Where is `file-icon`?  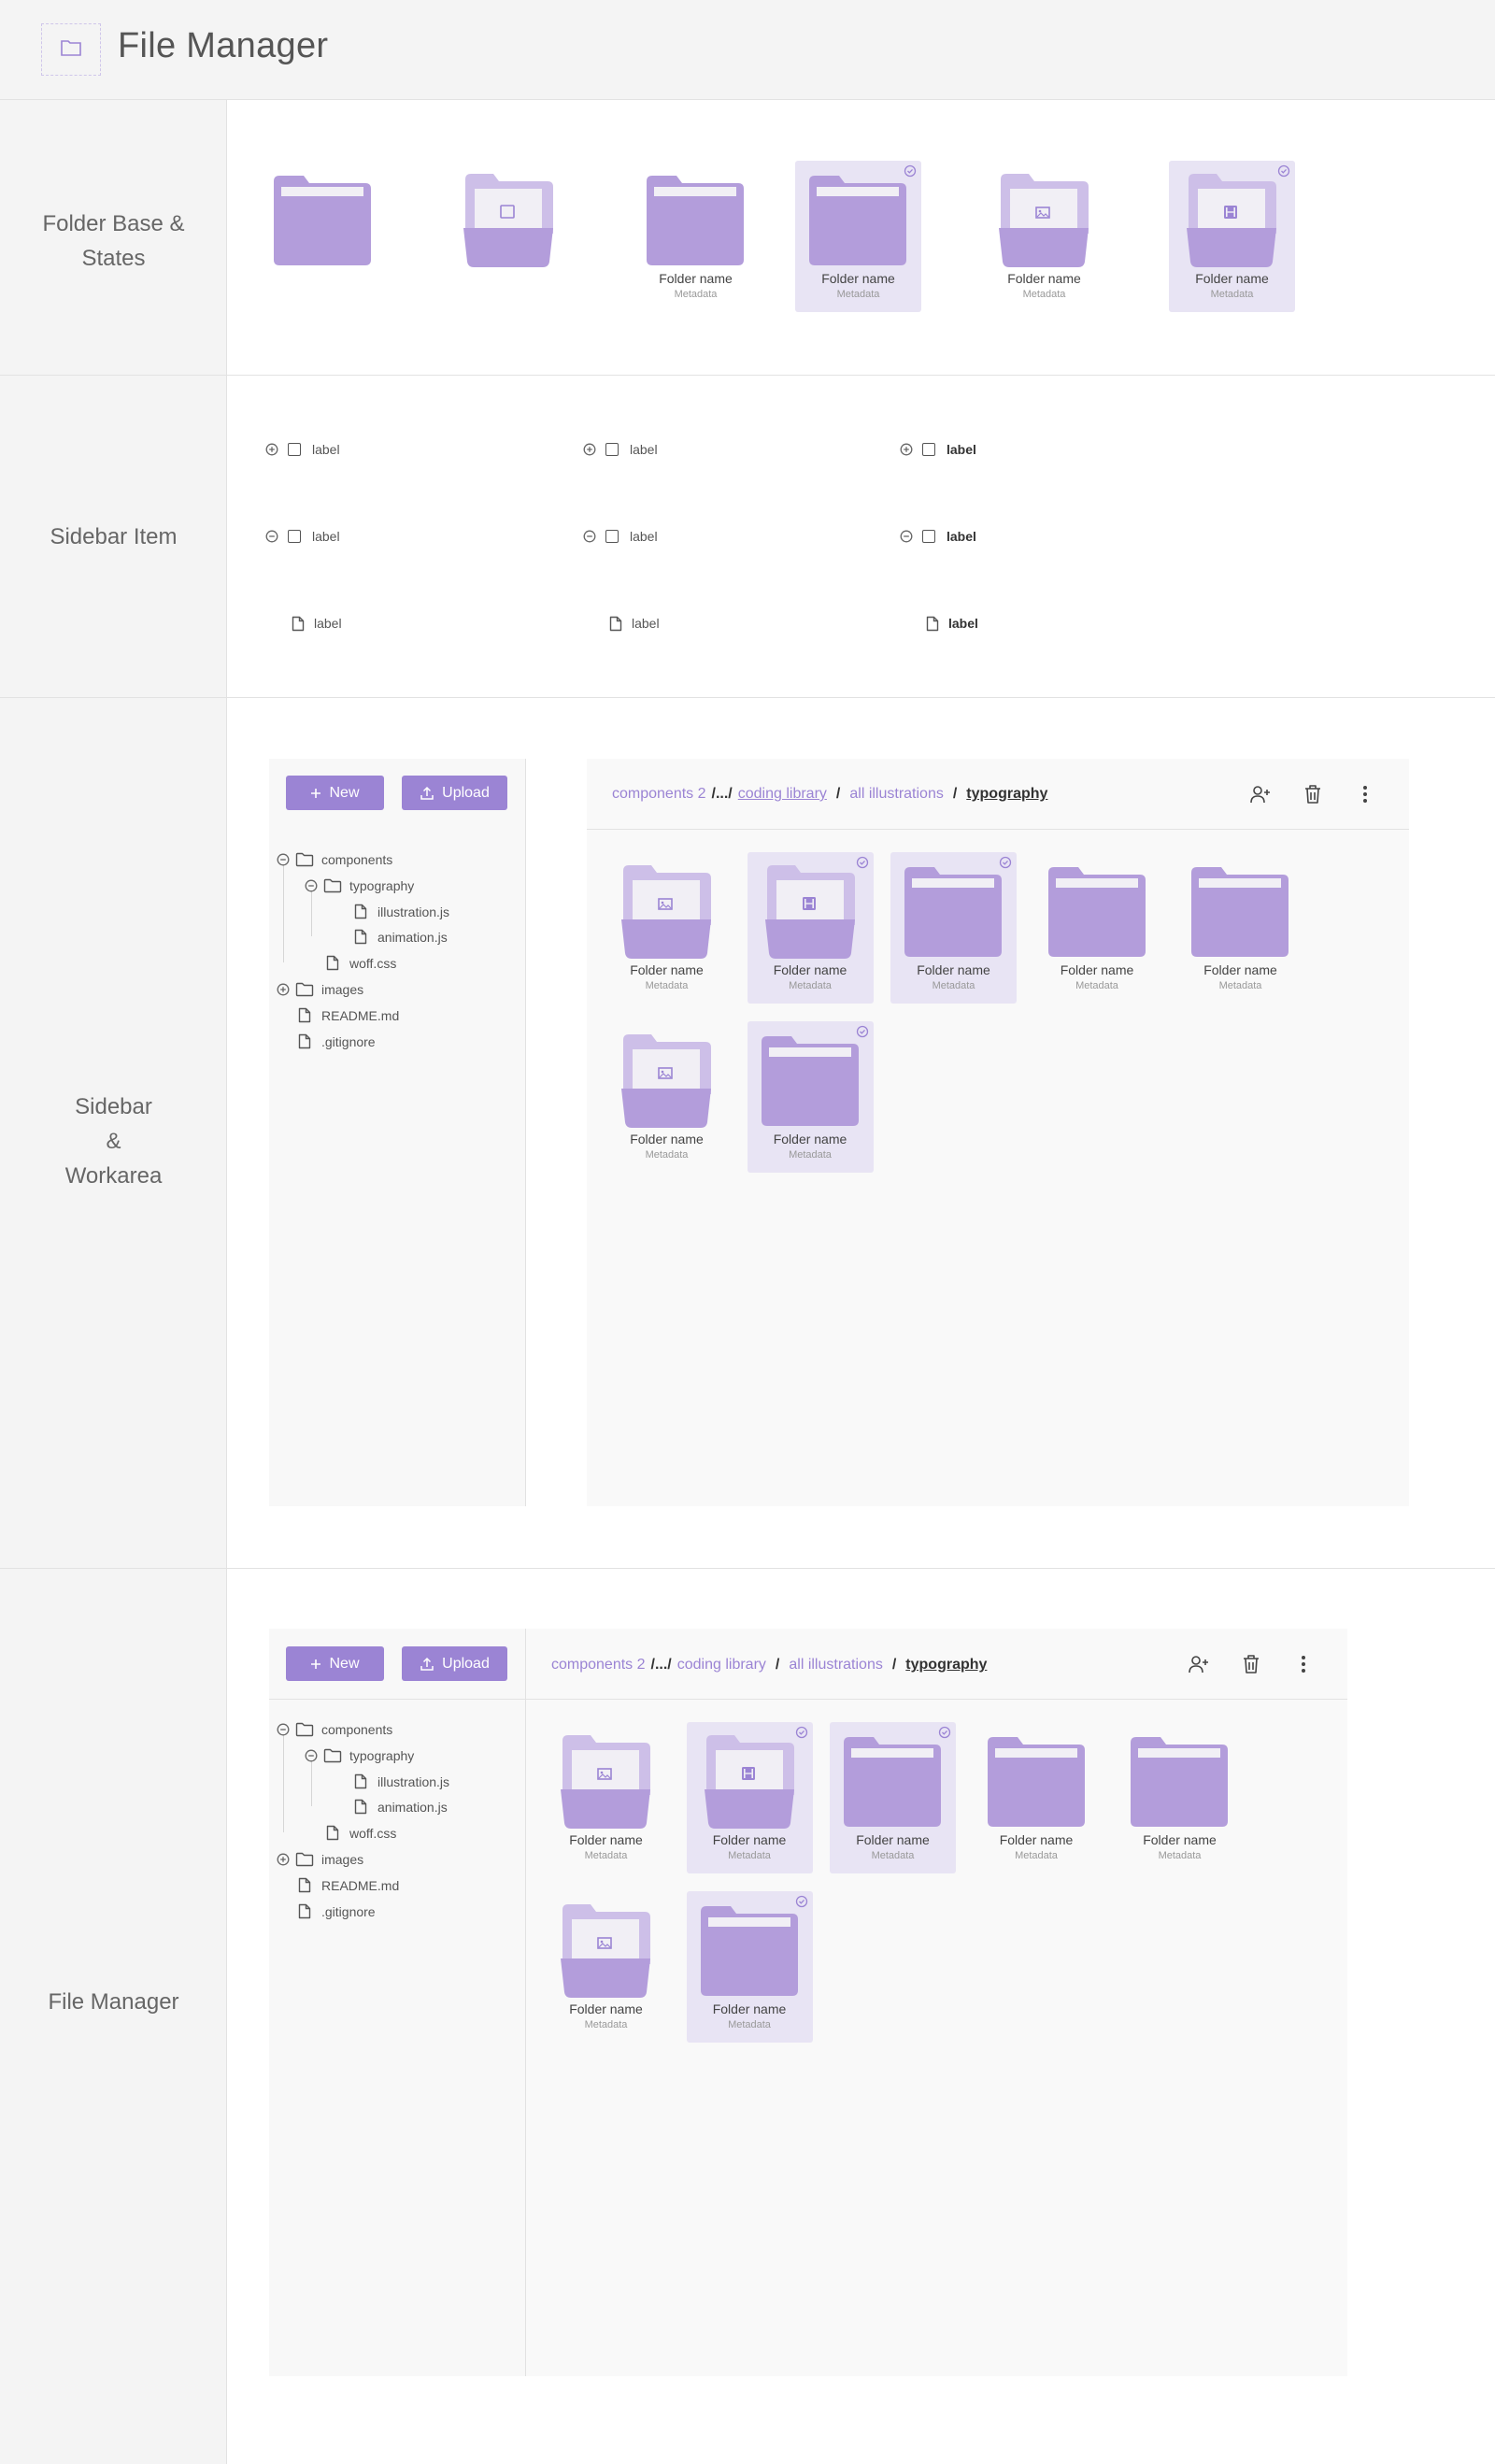
file-icon is located at coordinates (360, 937).